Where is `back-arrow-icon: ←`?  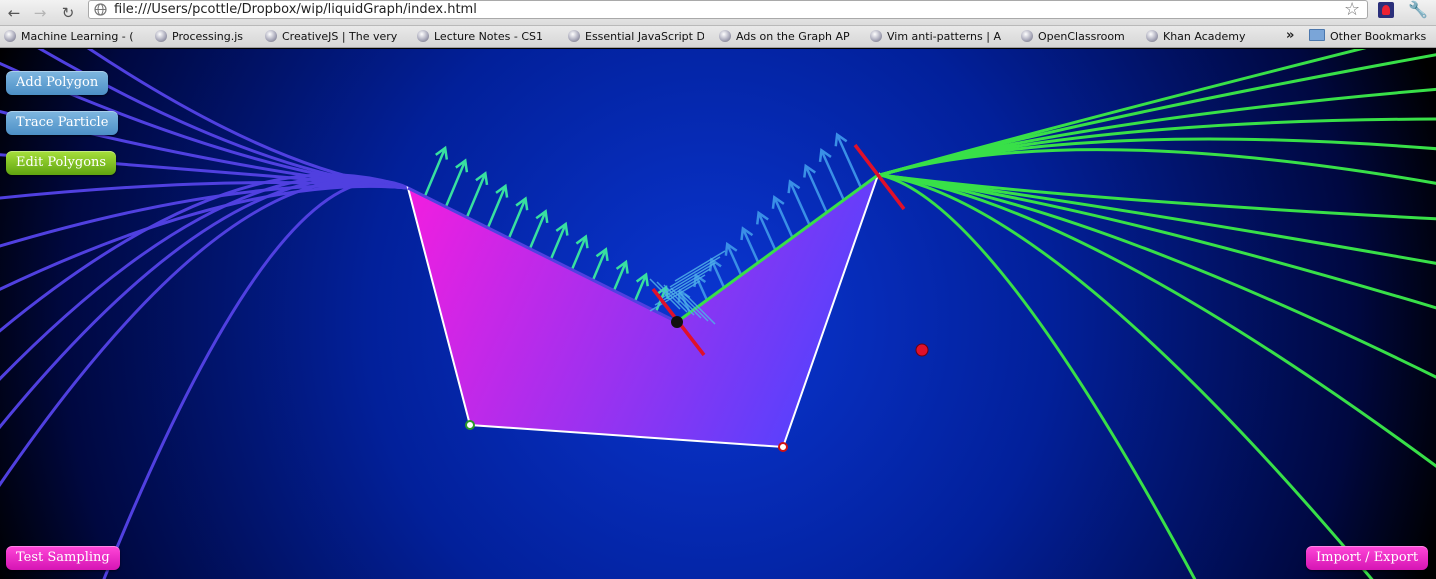 back-arrow-icon: ← is located at coordinates (14, 13).